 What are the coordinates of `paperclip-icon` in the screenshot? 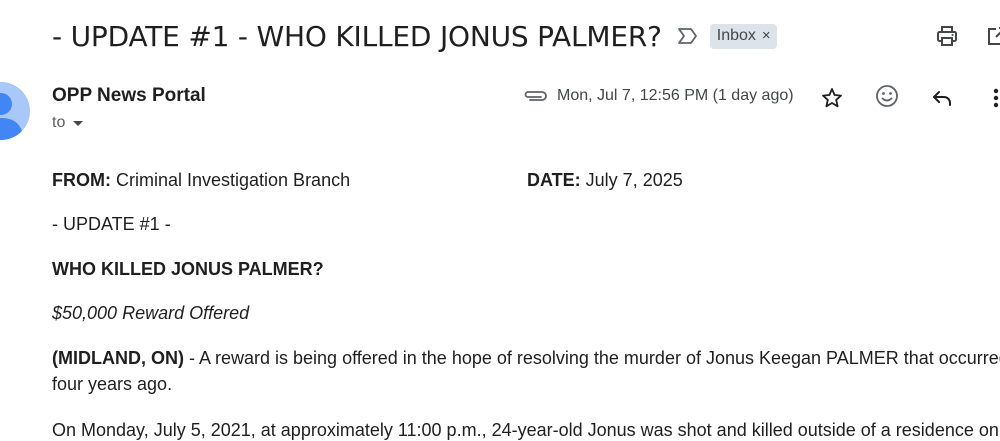 It's located at (535, 96).